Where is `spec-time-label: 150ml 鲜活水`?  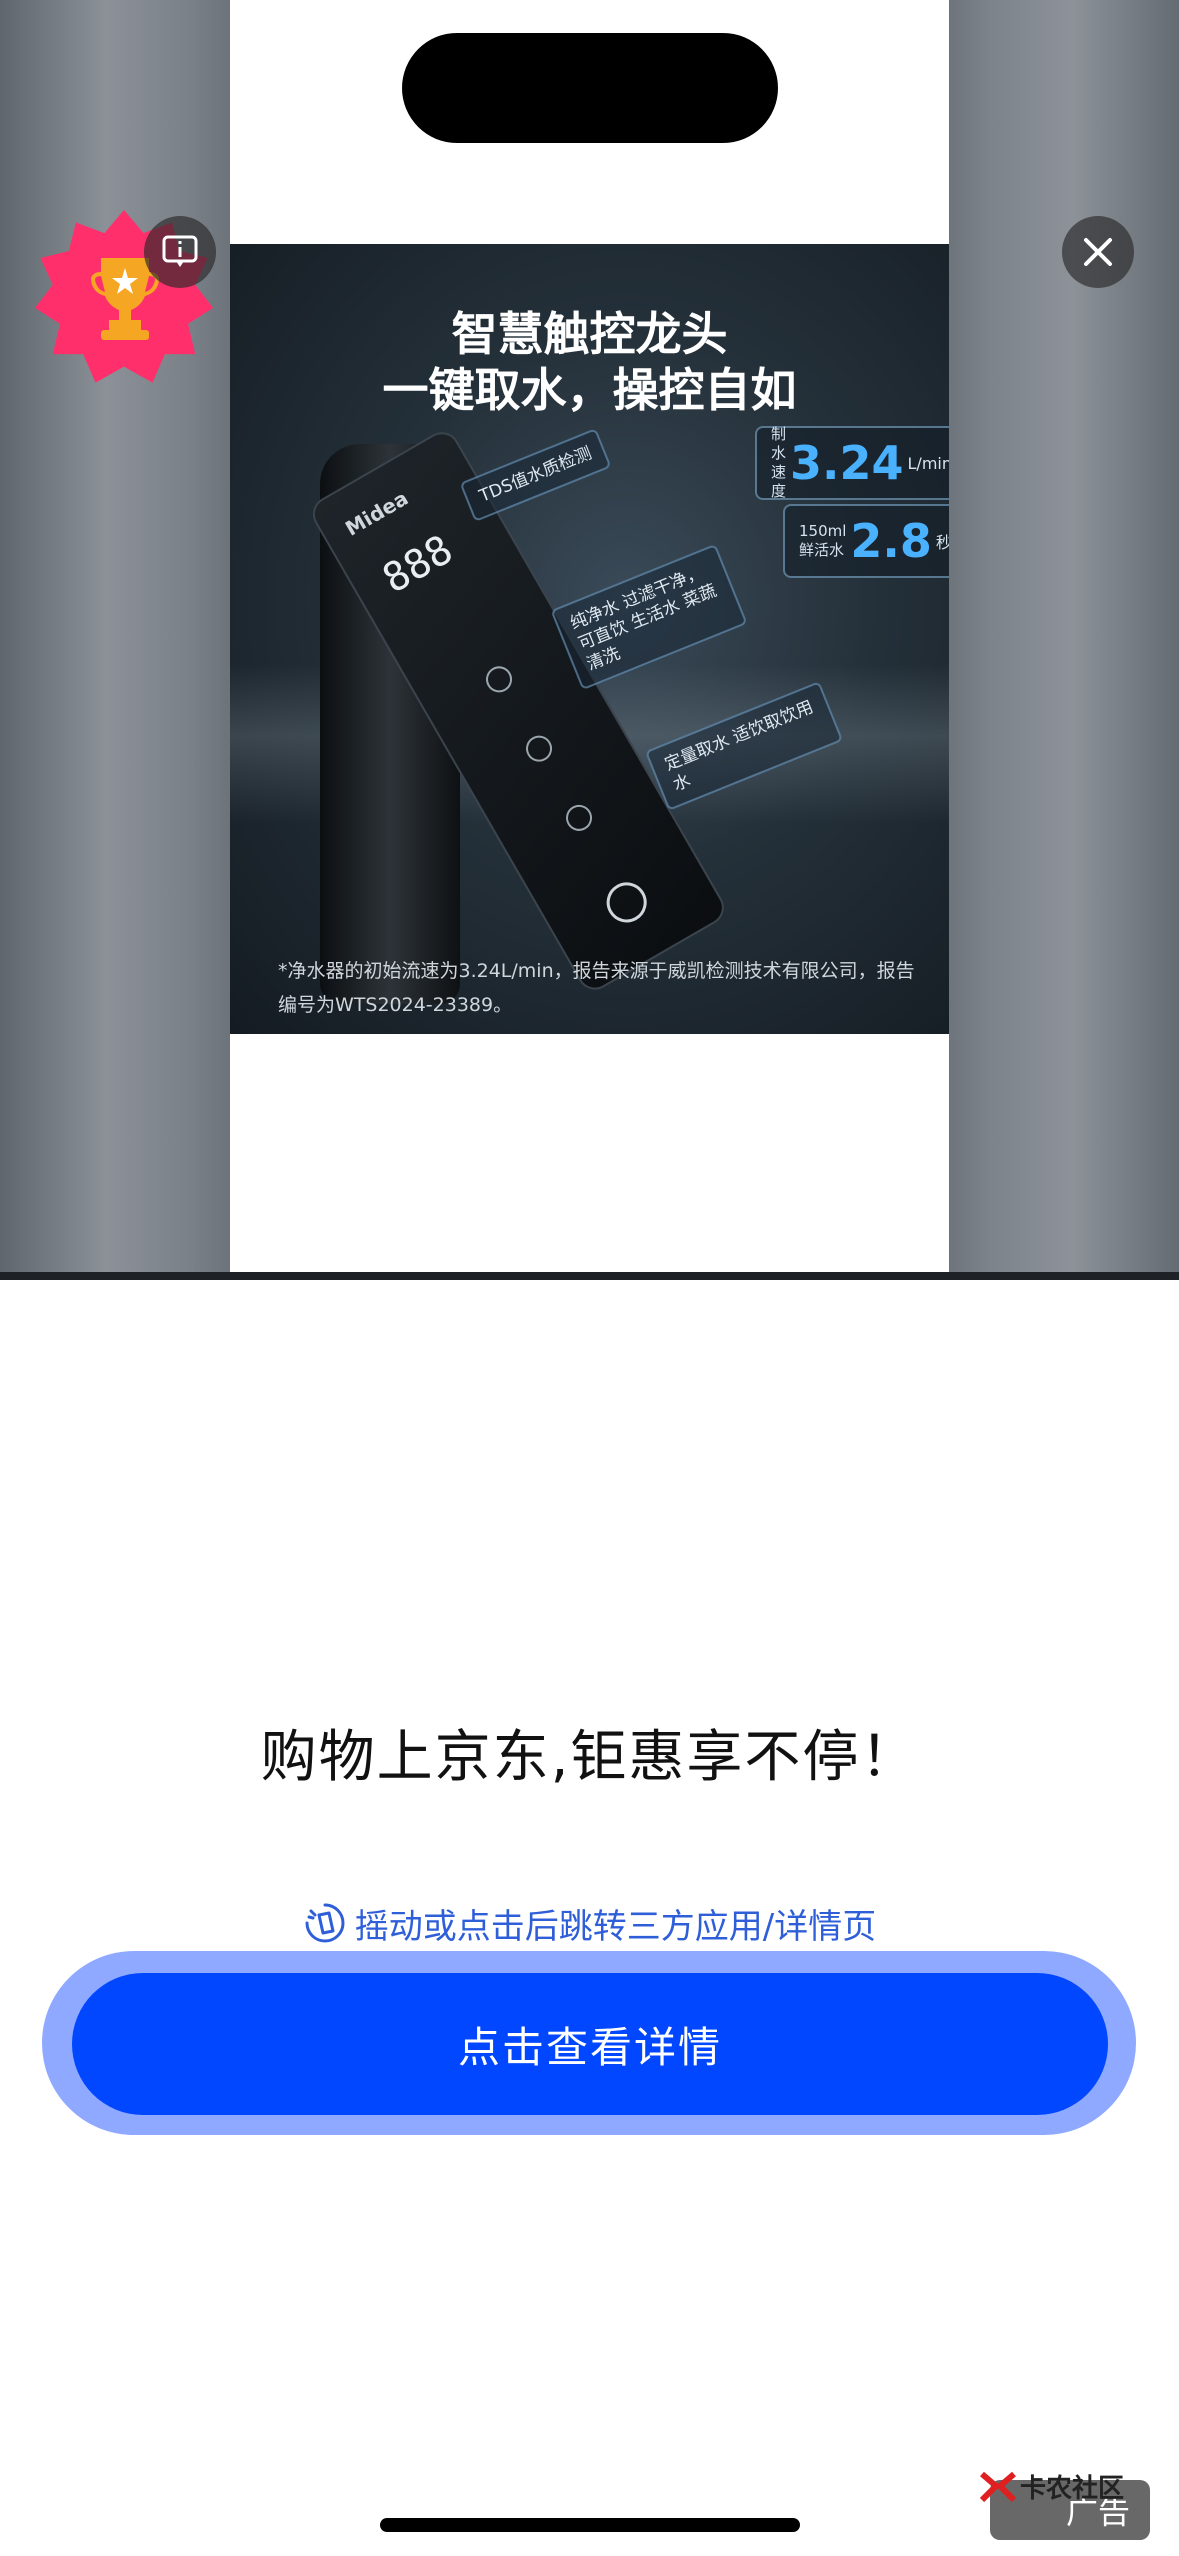 spec-time-label: 150ml 鲜活水 is located at coordinates (823, 540).